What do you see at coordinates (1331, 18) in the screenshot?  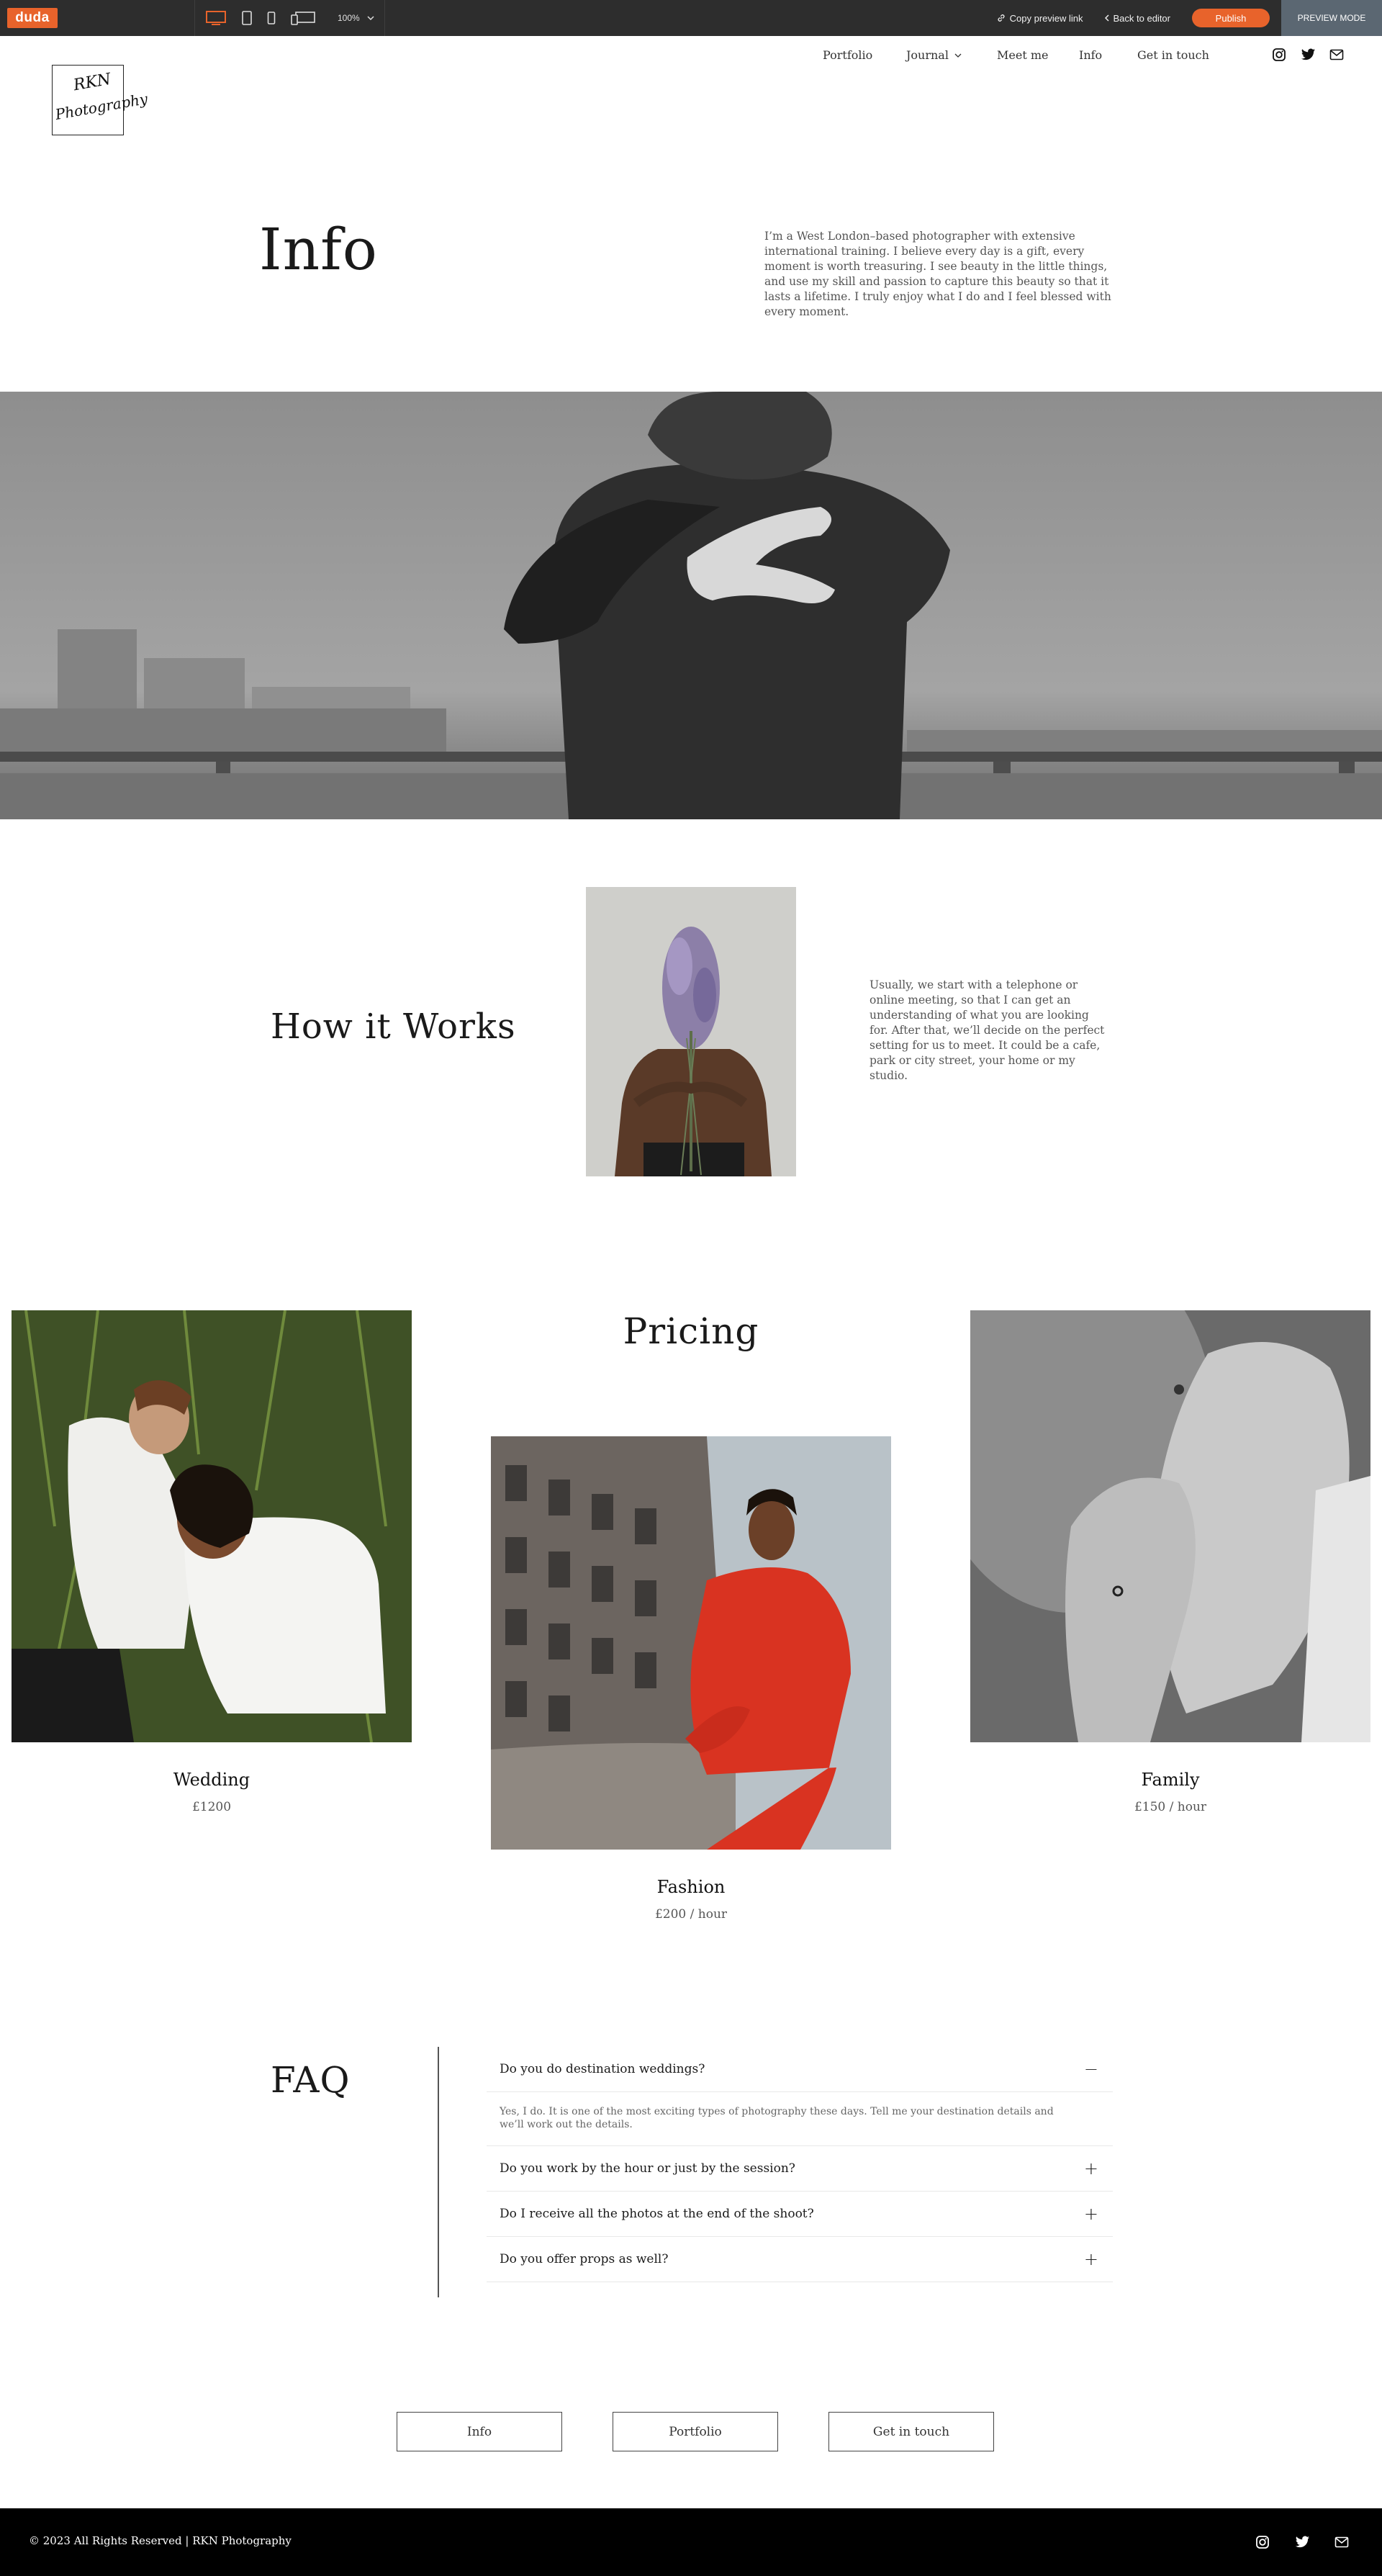 I see `preview-mode-badge: PREVIEW MODE` at bounding box center [1331, 18].